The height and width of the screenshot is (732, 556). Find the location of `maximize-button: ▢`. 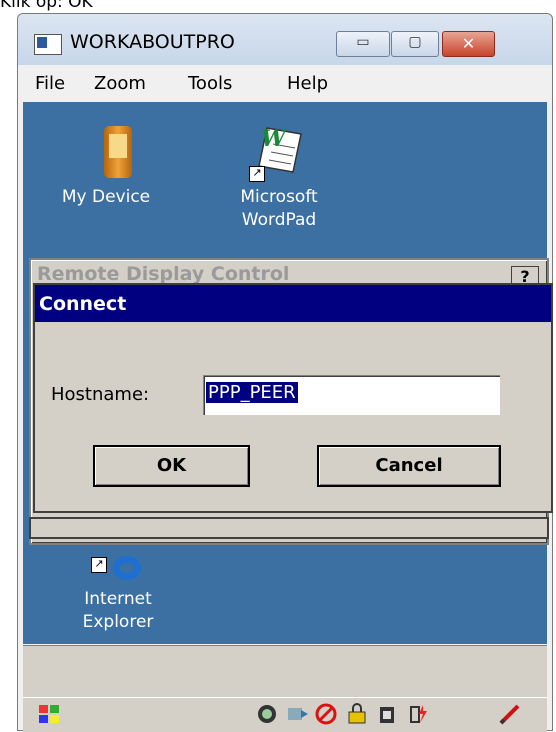

maximize-button: ▢ is located at coordinates (415, 44).